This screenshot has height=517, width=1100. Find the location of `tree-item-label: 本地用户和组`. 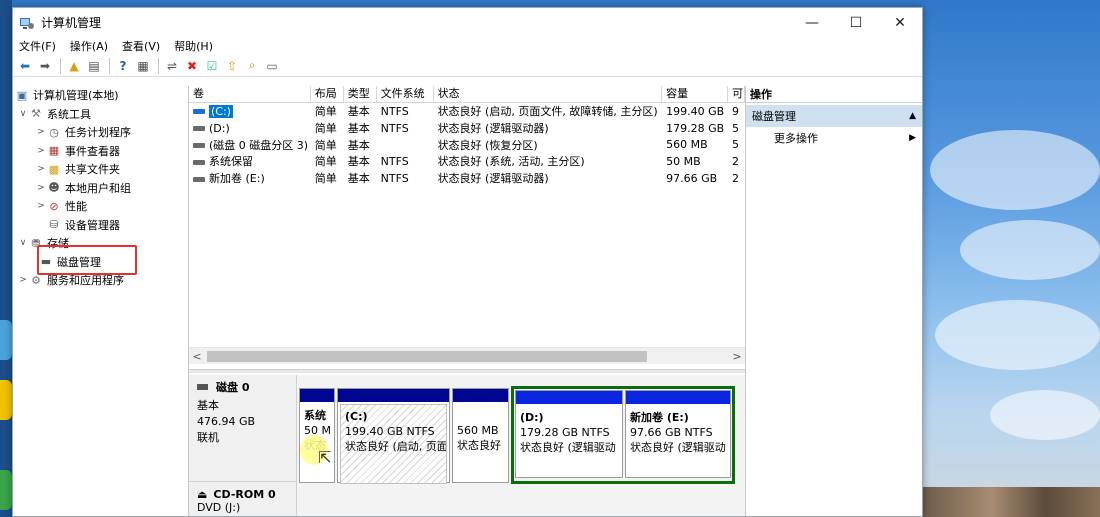

tree-item-label: 本地用户和组 is located at coordinates (98, 188).